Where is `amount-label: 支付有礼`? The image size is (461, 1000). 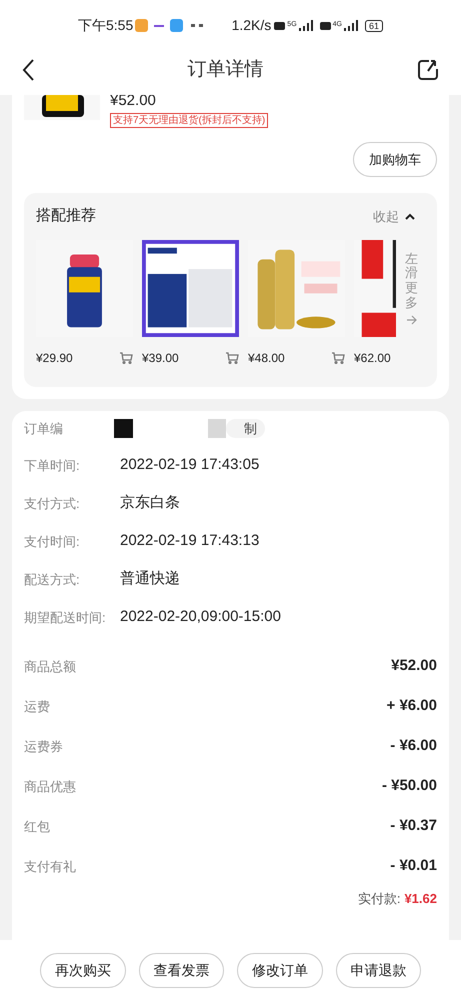 amount-label: 支付有礼 is located at coordinates (50, 867).